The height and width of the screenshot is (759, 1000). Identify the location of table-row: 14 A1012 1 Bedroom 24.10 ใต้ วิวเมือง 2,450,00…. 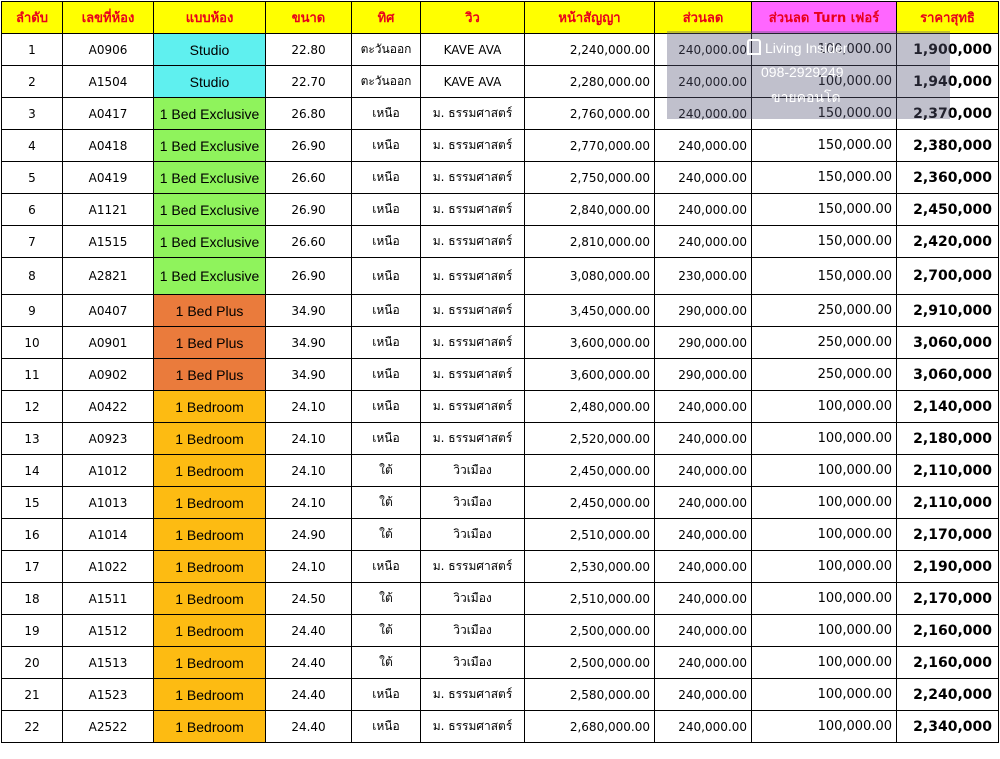
(500, 470).